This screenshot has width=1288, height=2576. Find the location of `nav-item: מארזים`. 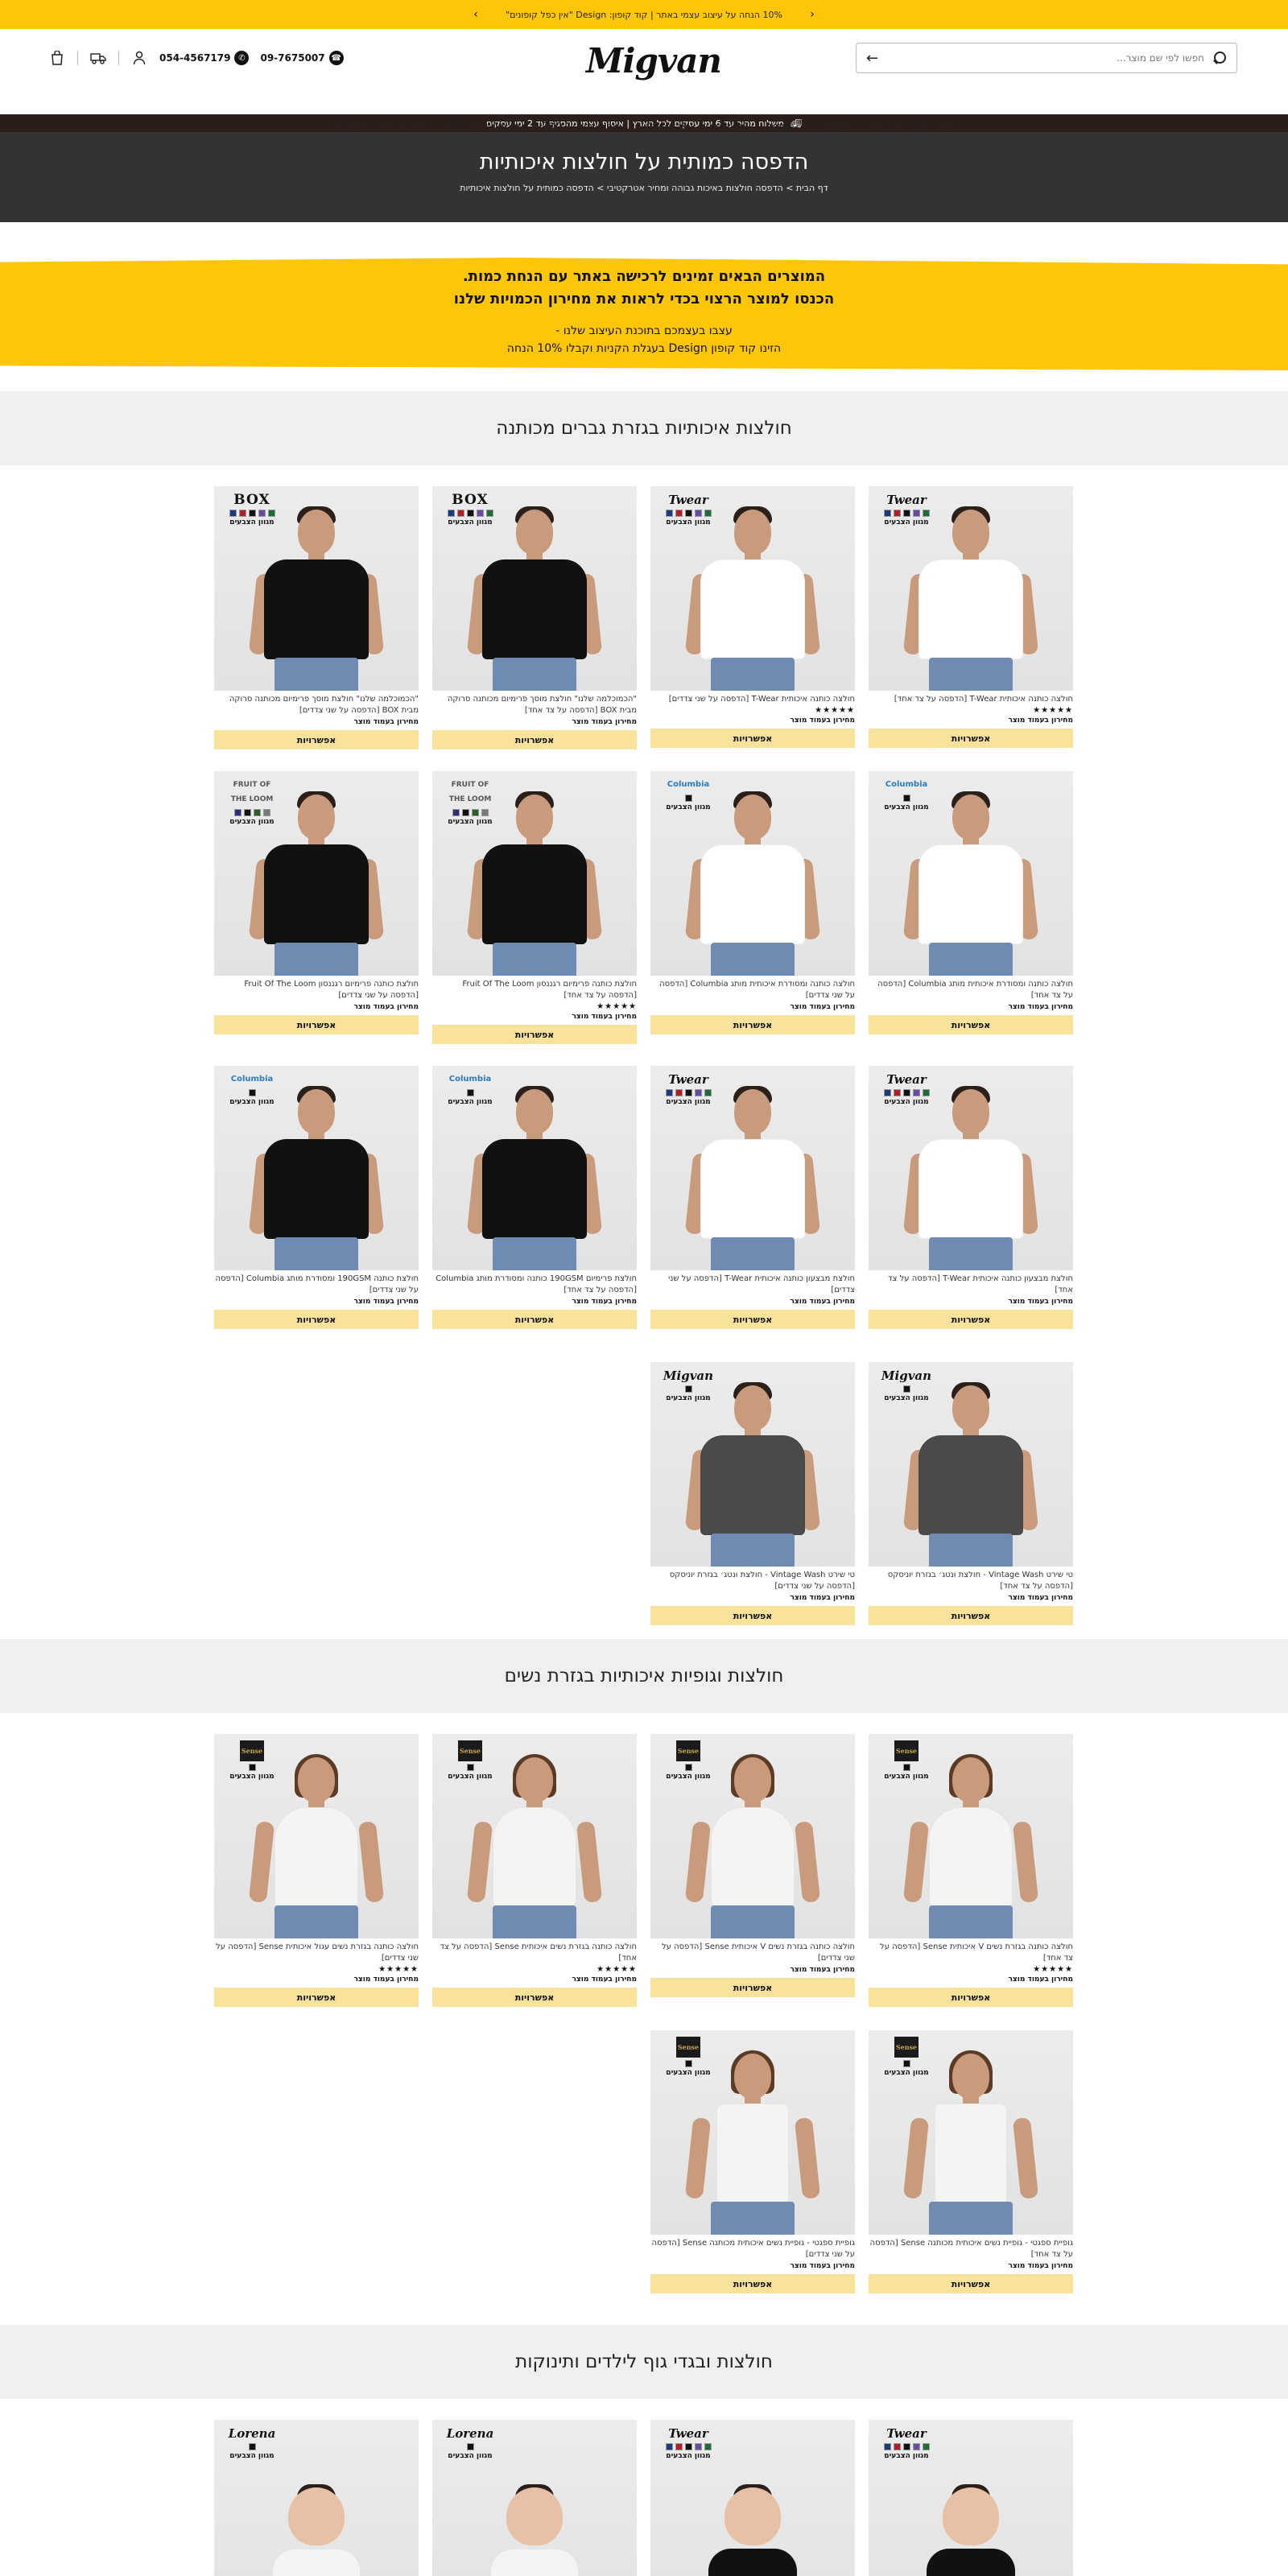

nav-item: מארזים is located at coordinates (731, 129).